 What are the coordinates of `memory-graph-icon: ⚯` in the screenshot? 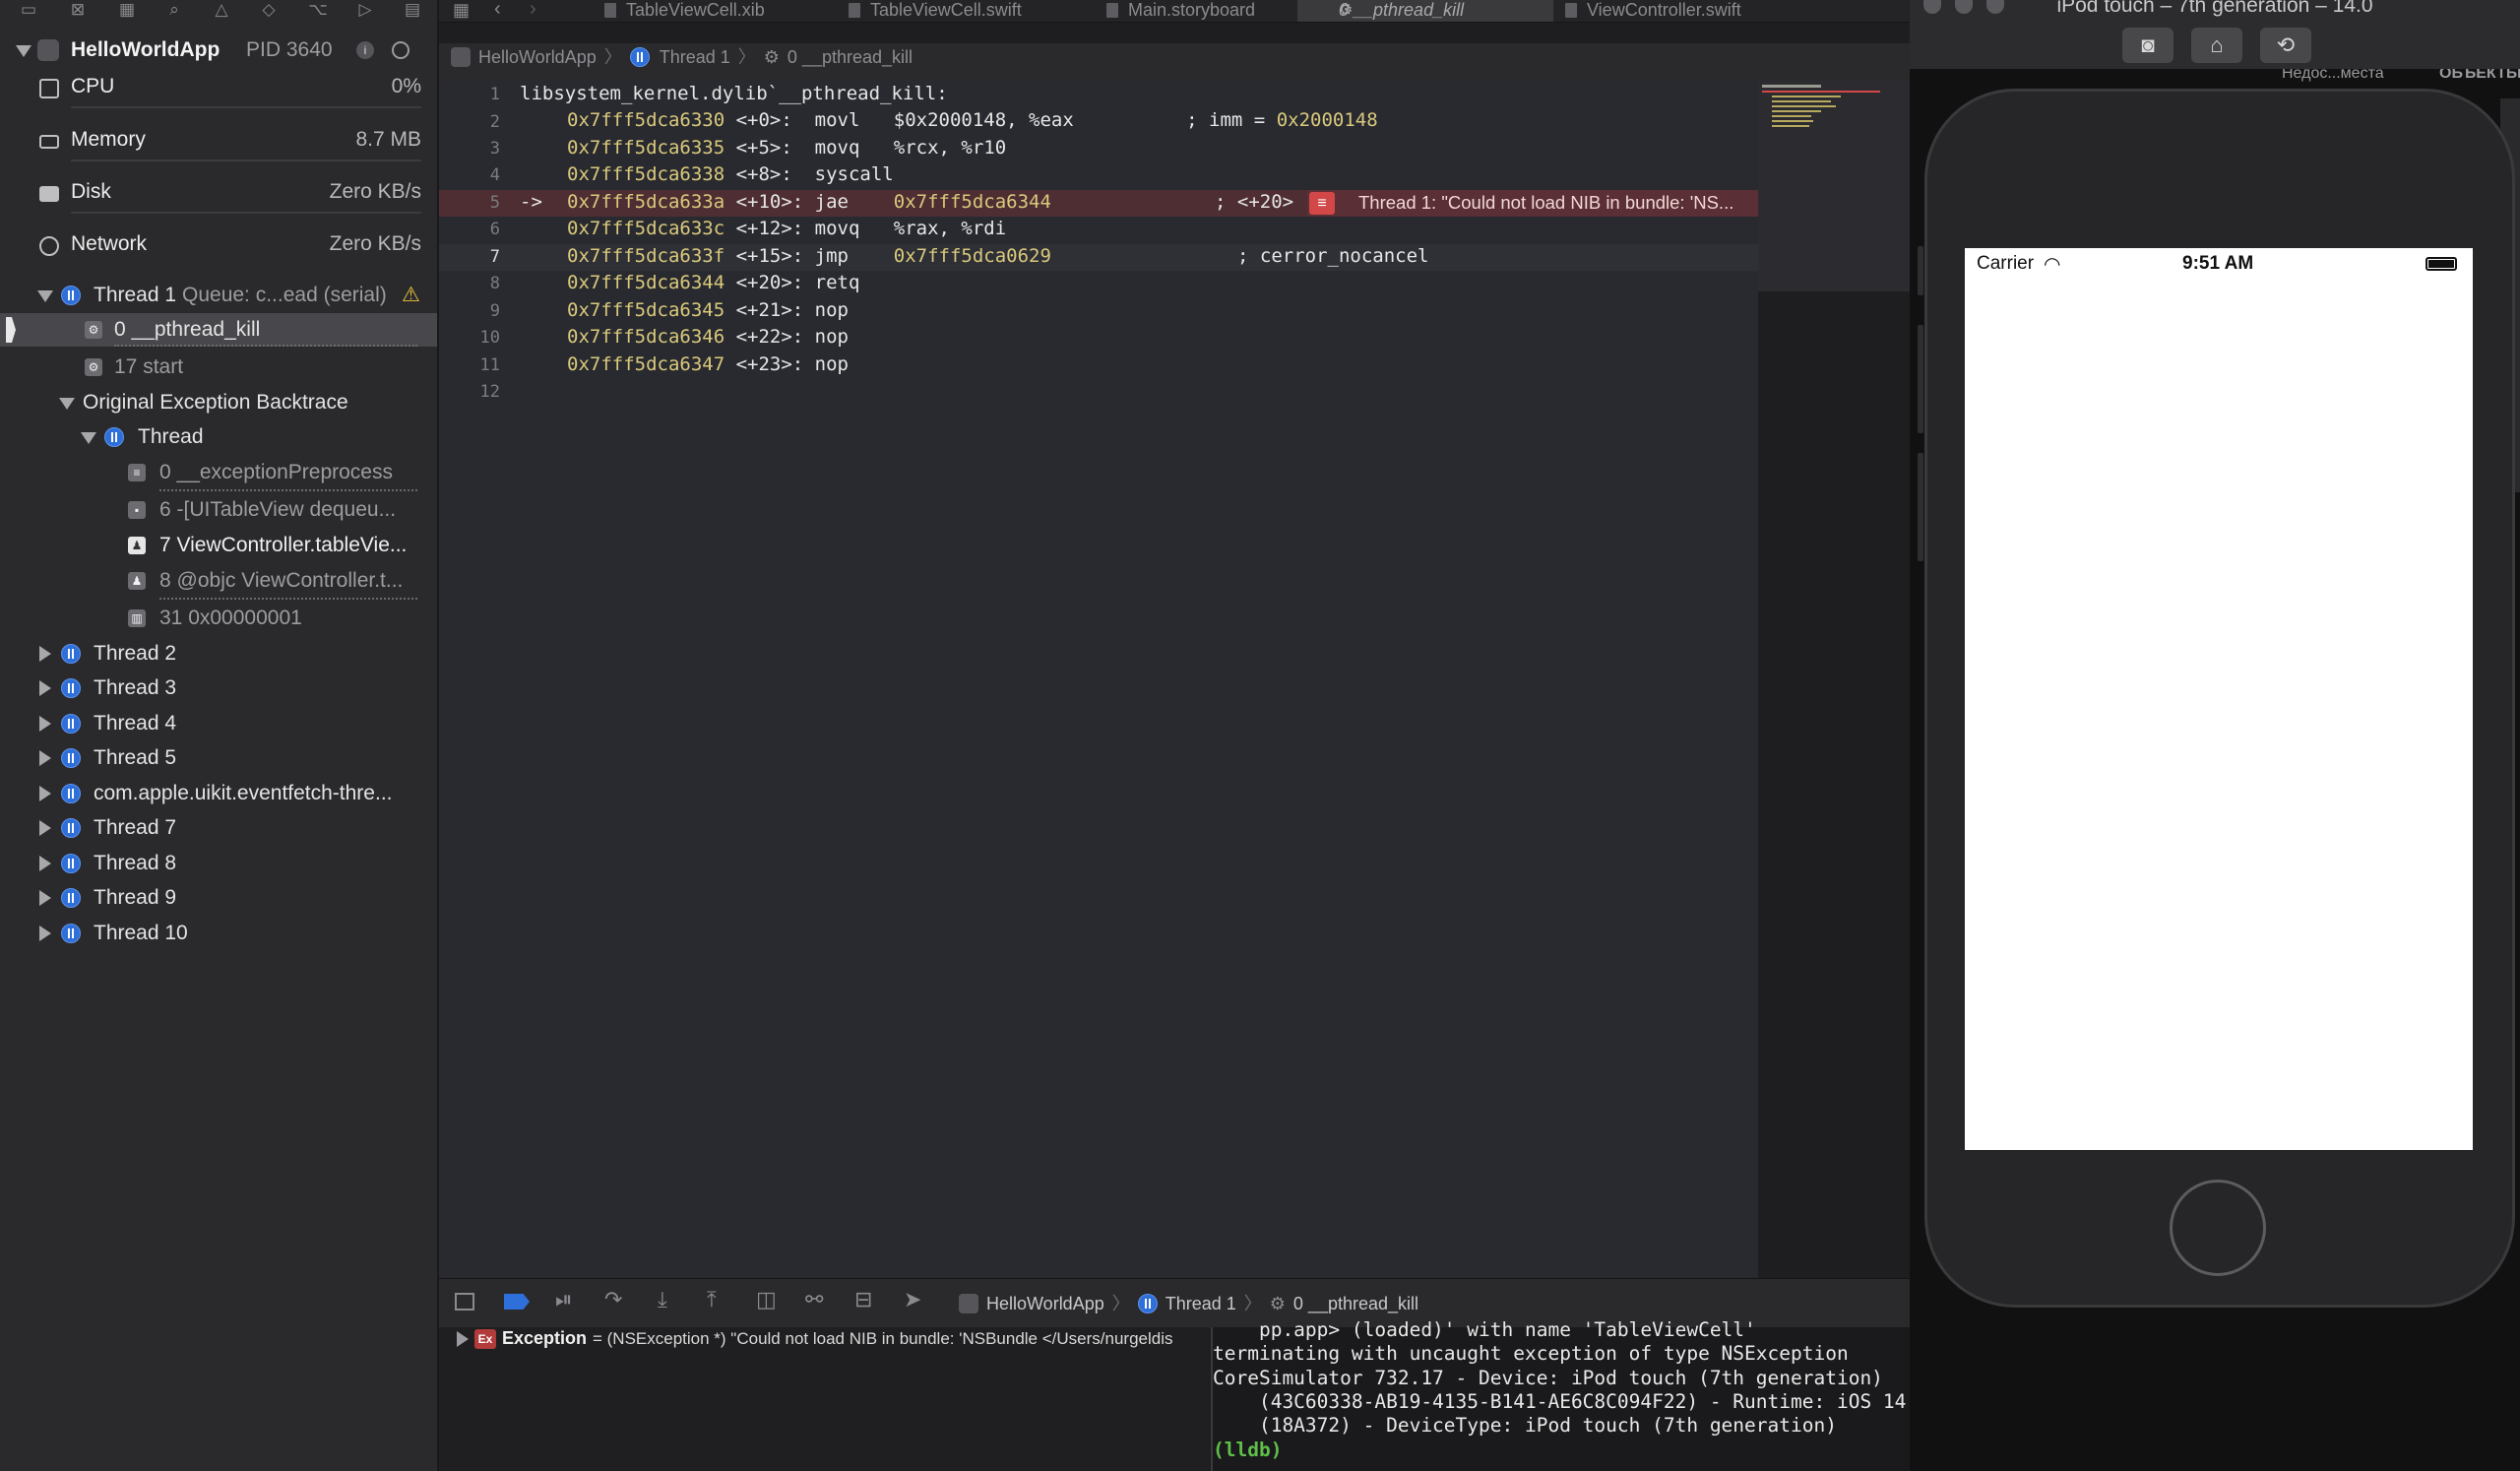 It's located at (814, 1299).